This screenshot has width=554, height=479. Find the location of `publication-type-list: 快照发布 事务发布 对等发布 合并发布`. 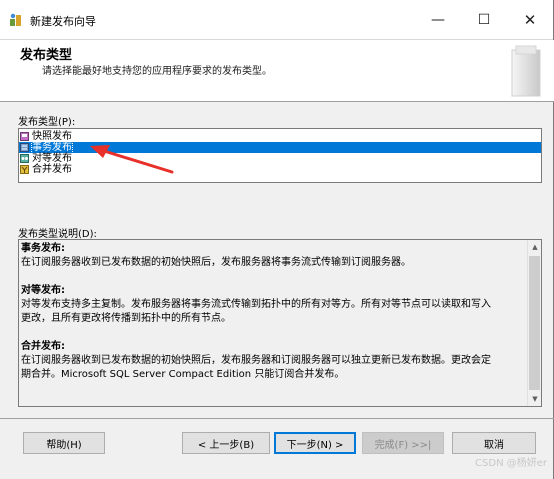

publication-type-list: 快照发布 事务发布 对等发布 合并发布 is located at coordinates (280, 155).